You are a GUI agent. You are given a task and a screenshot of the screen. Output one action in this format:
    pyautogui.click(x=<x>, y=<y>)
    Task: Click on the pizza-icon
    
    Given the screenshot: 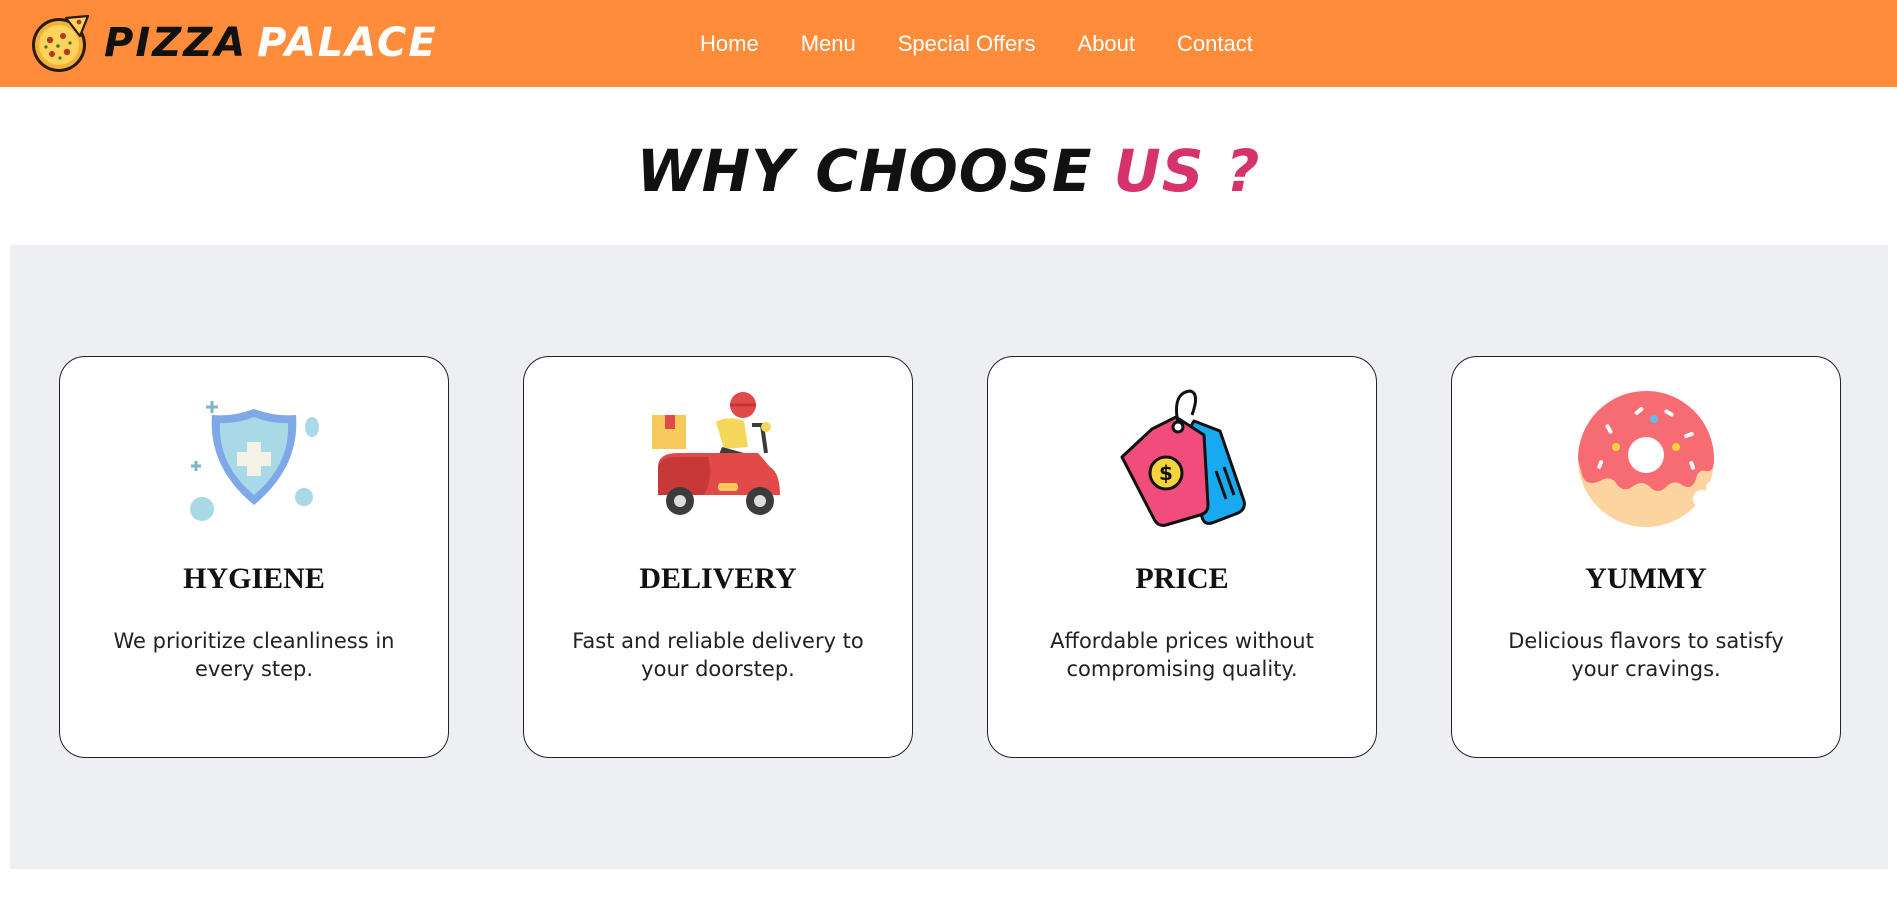 What is the action you would take?
    pyautogui.click(x=61, y=43)
    